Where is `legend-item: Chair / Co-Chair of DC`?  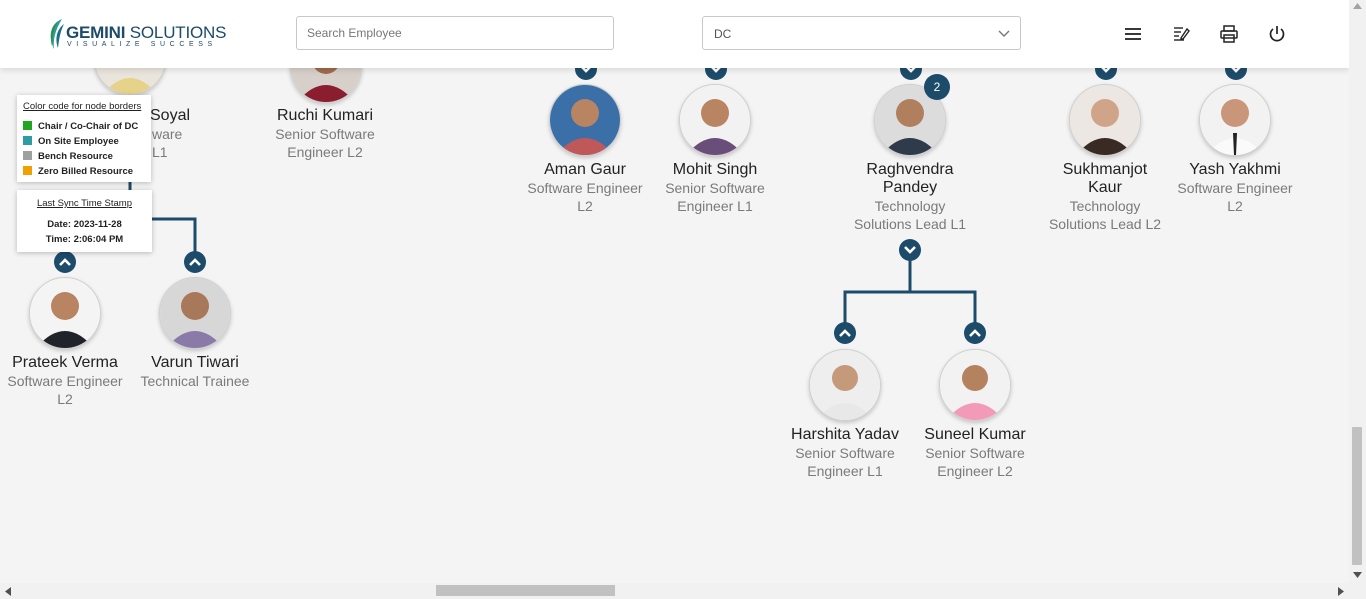
legend-item: Chair / Co-Chair of DC is located at coordinates (80, 126).